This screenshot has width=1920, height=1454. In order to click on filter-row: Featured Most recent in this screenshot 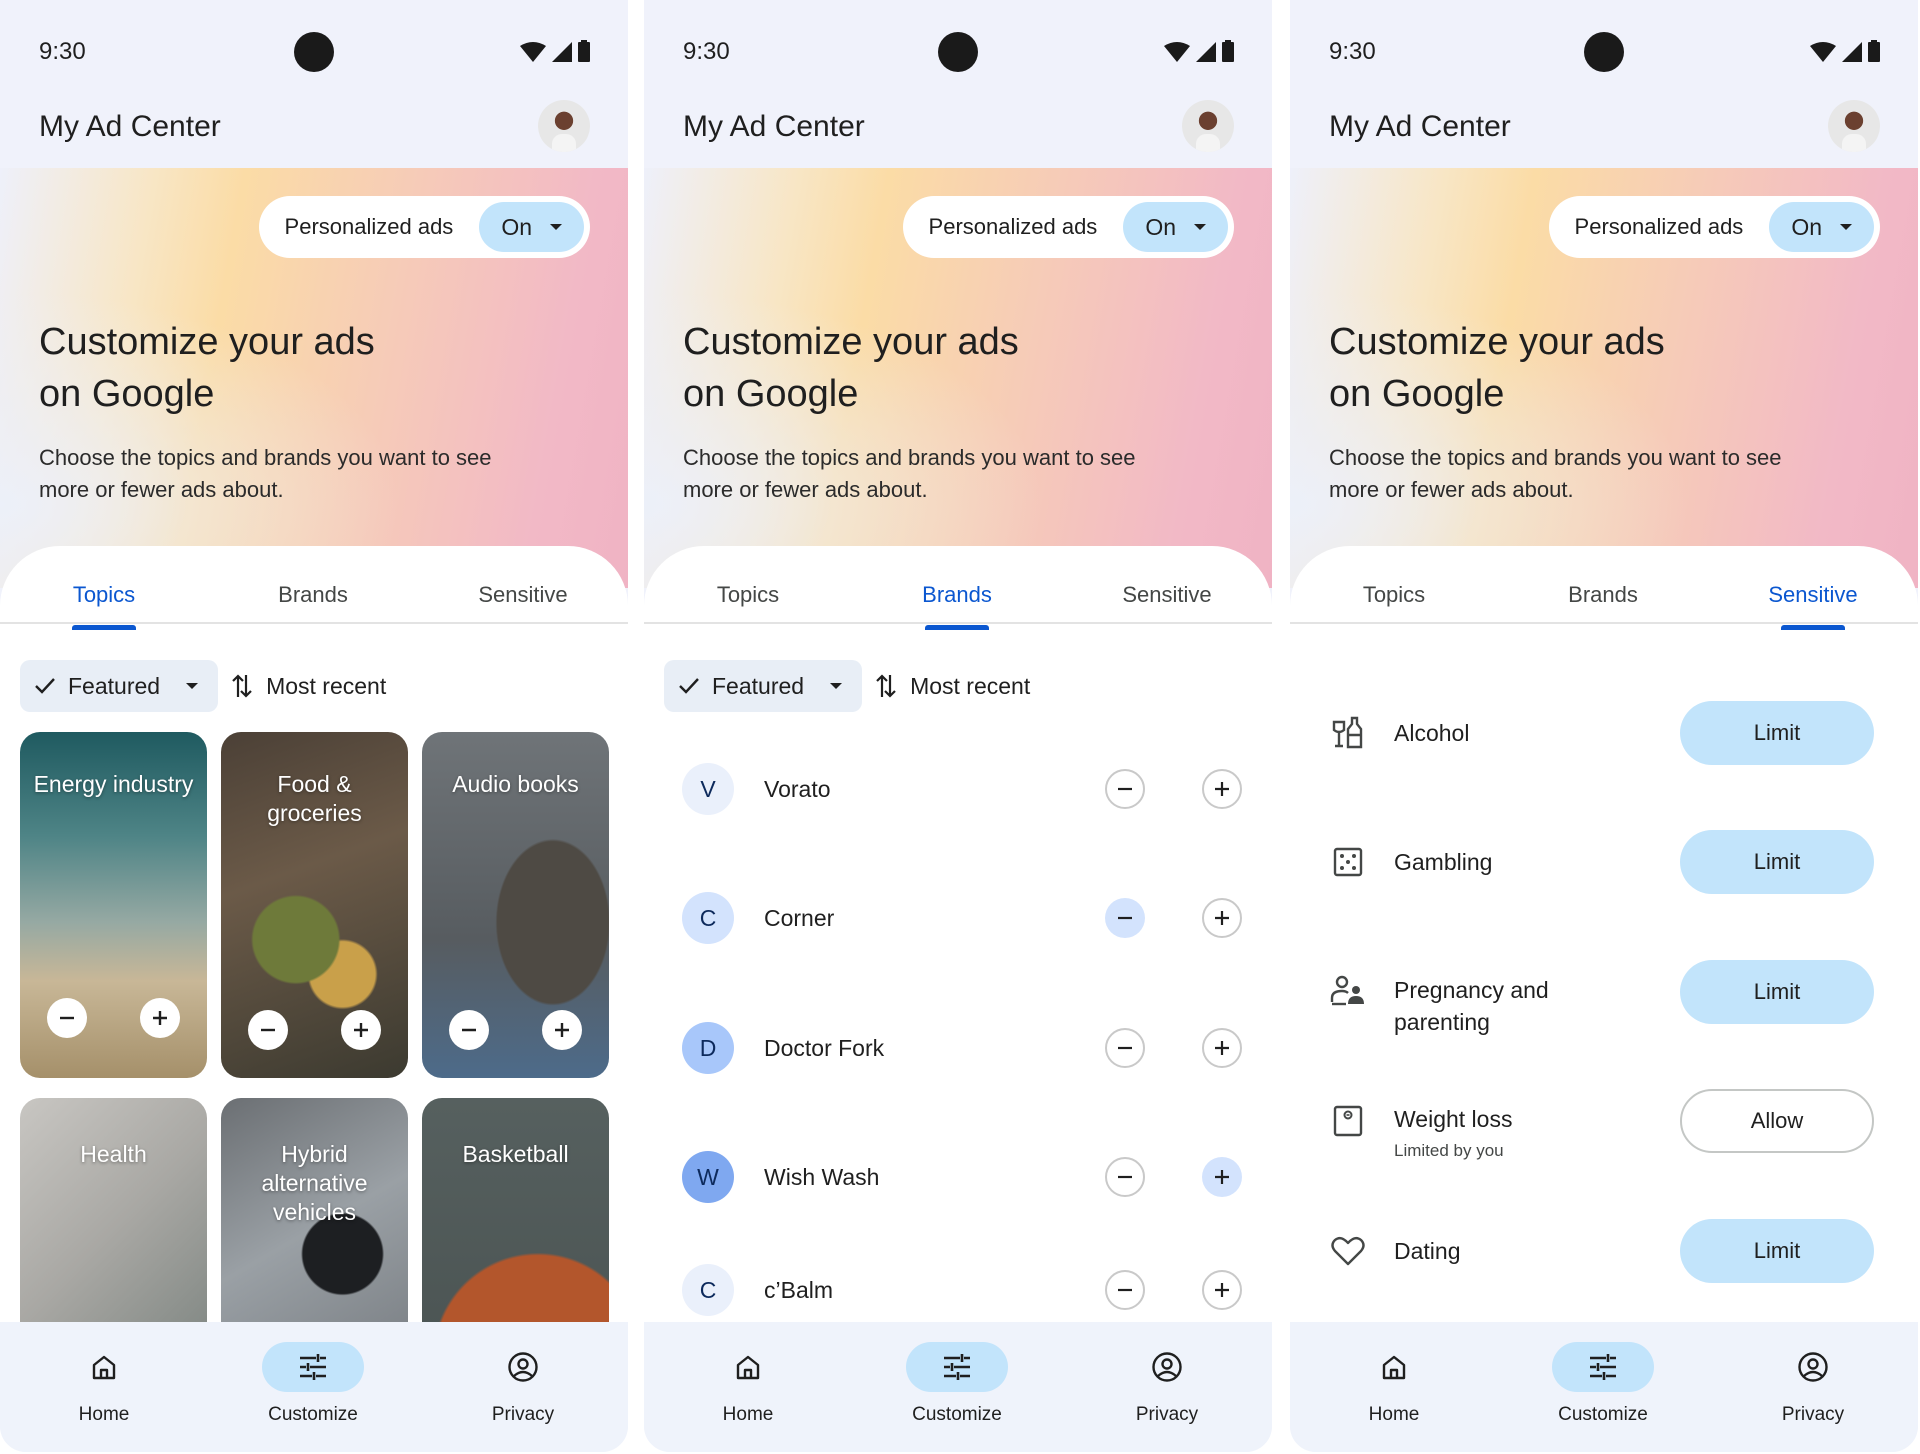, I will do `click(324, 686)`.